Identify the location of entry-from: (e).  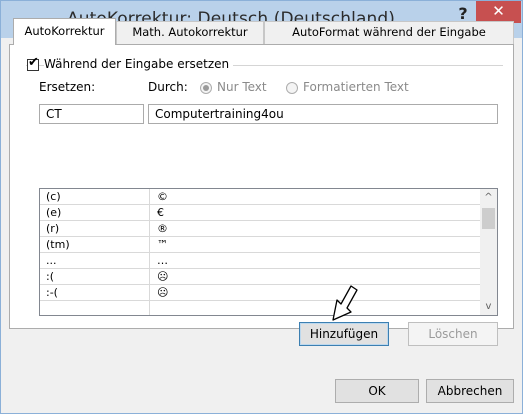
(54, 212).